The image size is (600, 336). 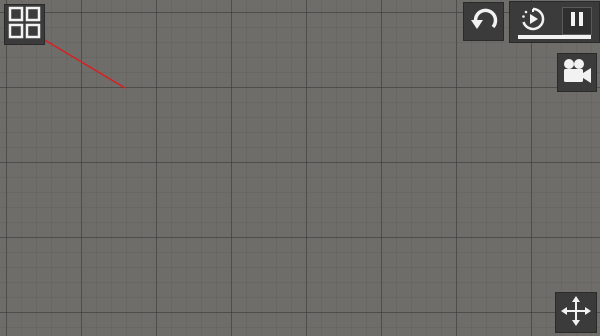 I want to click on pause-icon, so click(x=577, y=21).